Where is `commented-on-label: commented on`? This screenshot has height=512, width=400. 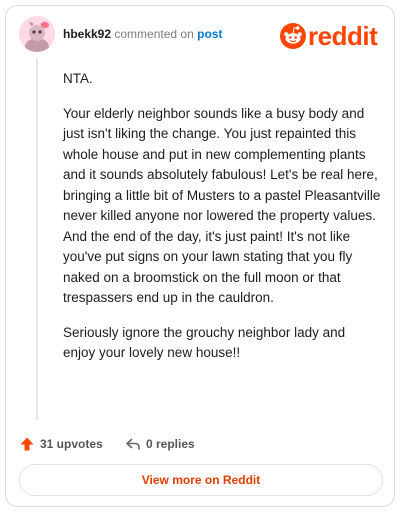
commented-on-label: commented on is located at coordinates (154, 34).